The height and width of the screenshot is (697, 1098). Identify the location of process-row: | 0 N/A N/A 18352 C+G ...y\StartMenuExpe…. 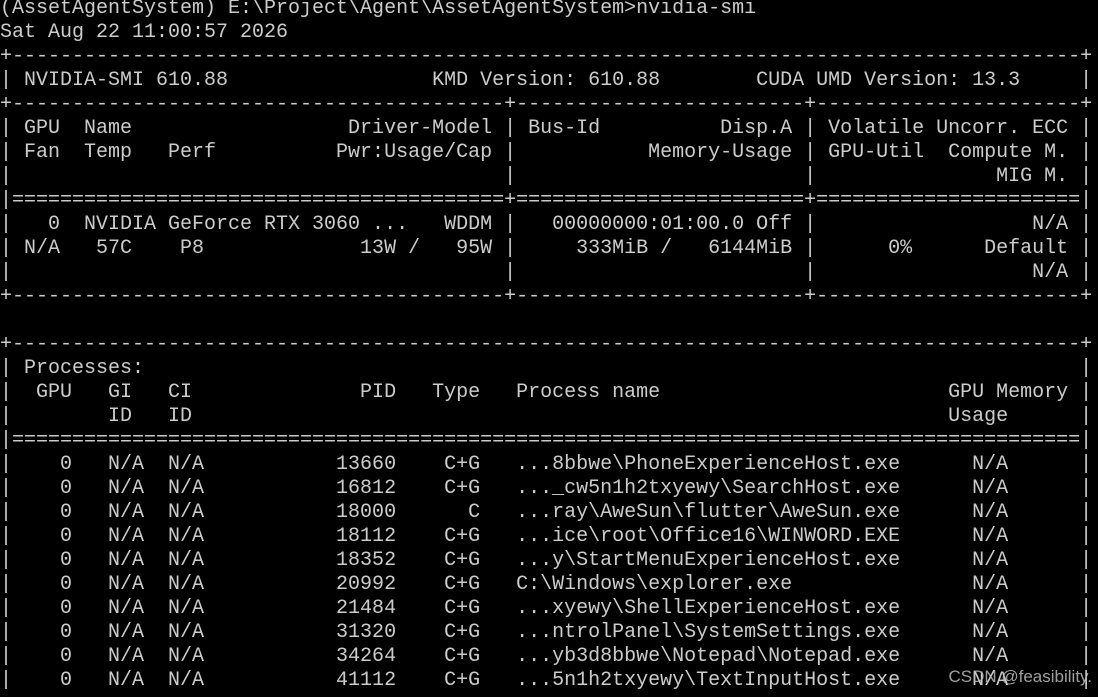
(546, 560).